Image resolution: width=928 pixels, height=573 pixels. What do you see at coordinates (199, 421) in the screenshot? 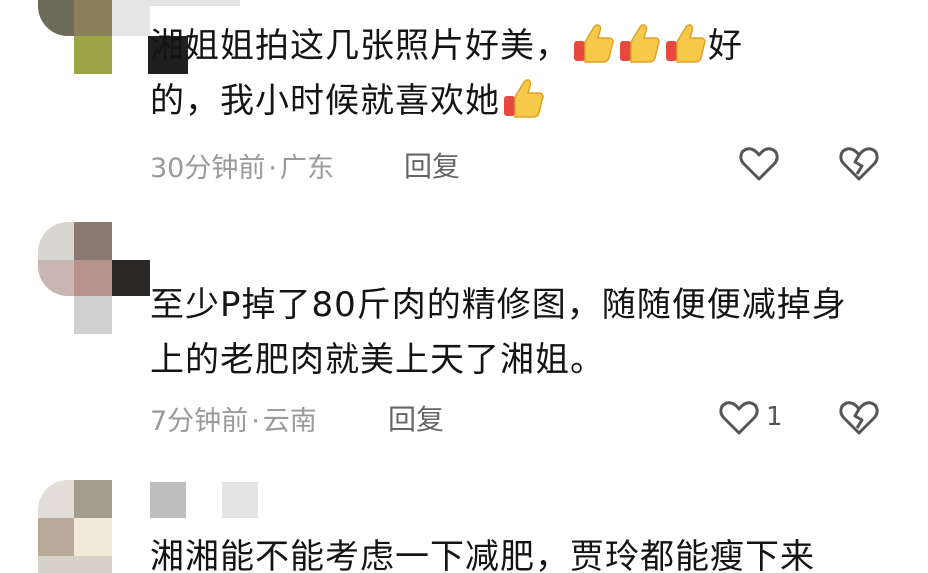
I see `comment-time: 7分钟前` at bounding box center [199, 421].